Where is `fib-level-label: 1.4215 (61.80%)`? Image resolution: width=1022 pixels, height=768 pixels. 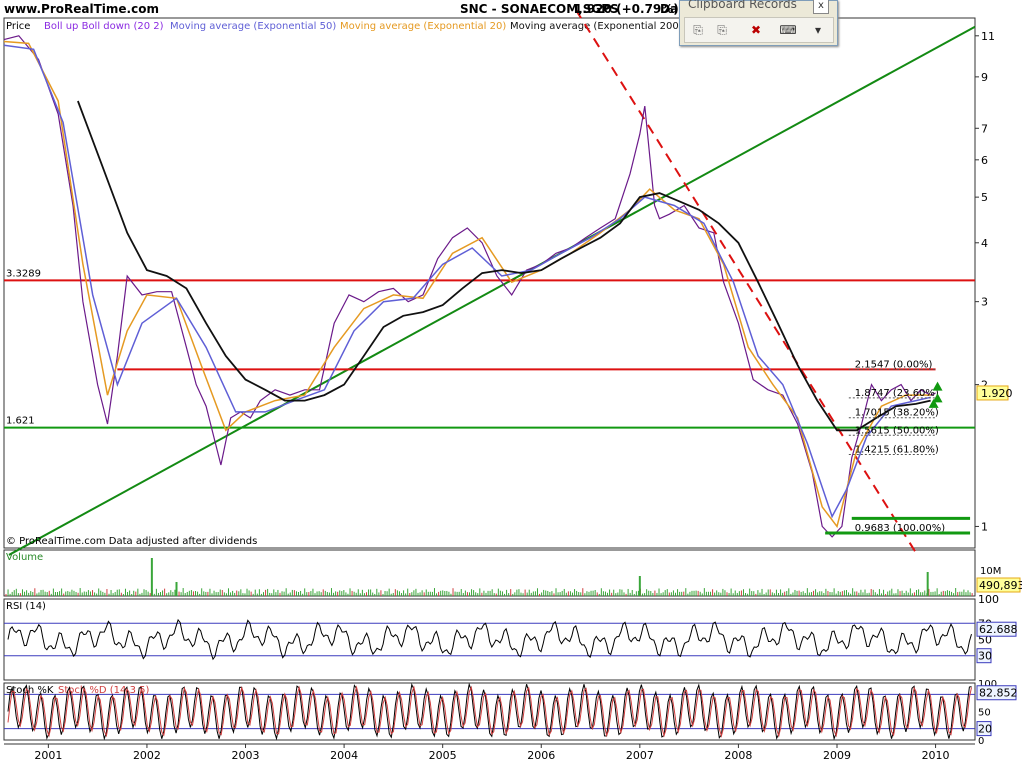
fib-level-label: 1.4215 (61.80%) is located at coordinates (897, 449).